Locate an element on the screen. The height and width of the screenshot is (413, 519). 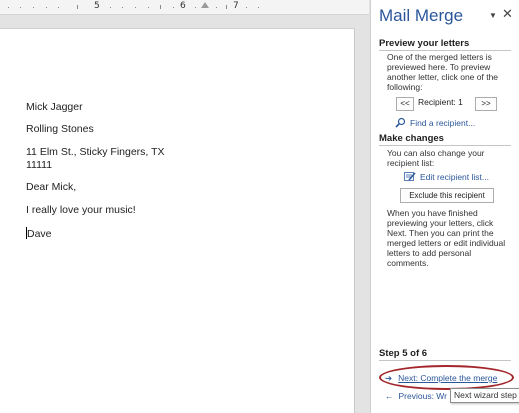
next-step-link: ➔ Next: Complete the merge is located at coordinates (441, 378).